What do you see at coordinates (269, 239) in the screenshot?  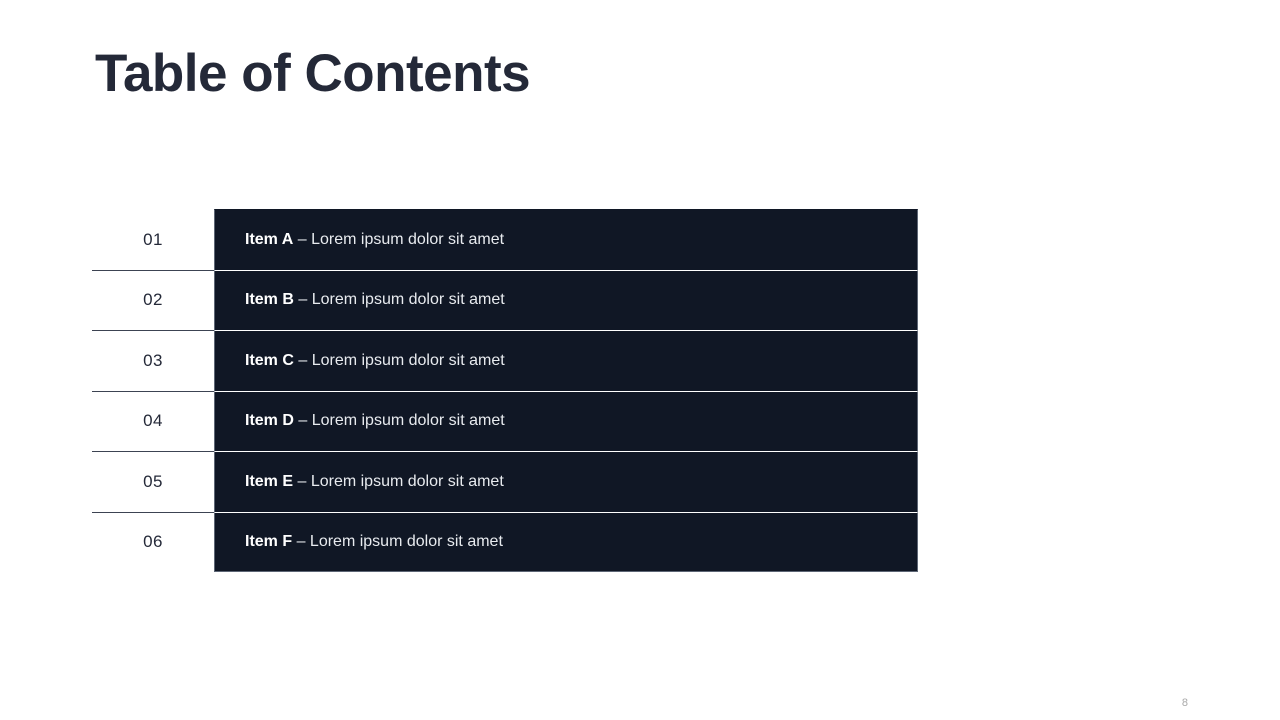 I see `toc-label-lead: Item A` at bounding box center [269, 239].